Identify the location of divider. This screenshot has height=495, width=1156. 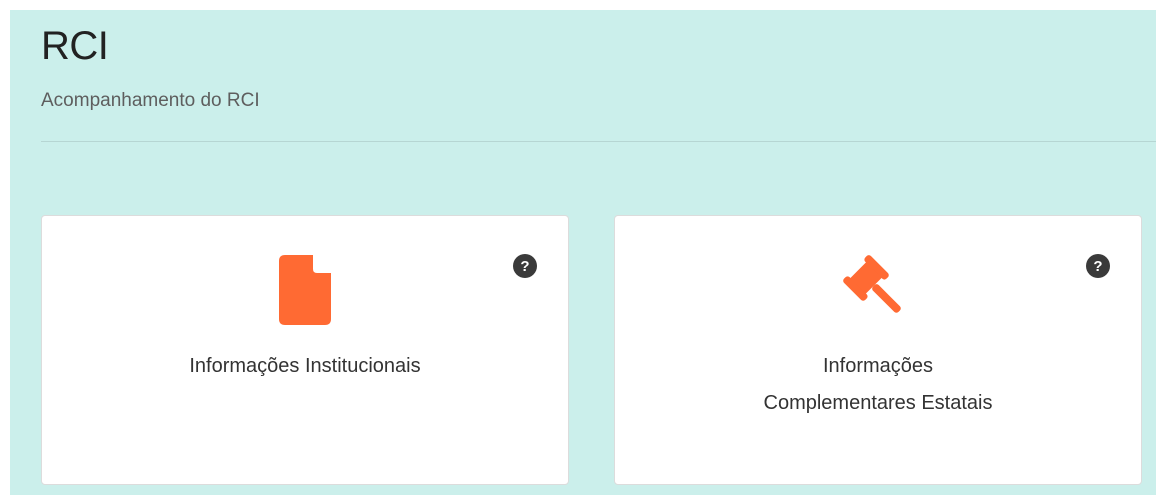
(598, 141).